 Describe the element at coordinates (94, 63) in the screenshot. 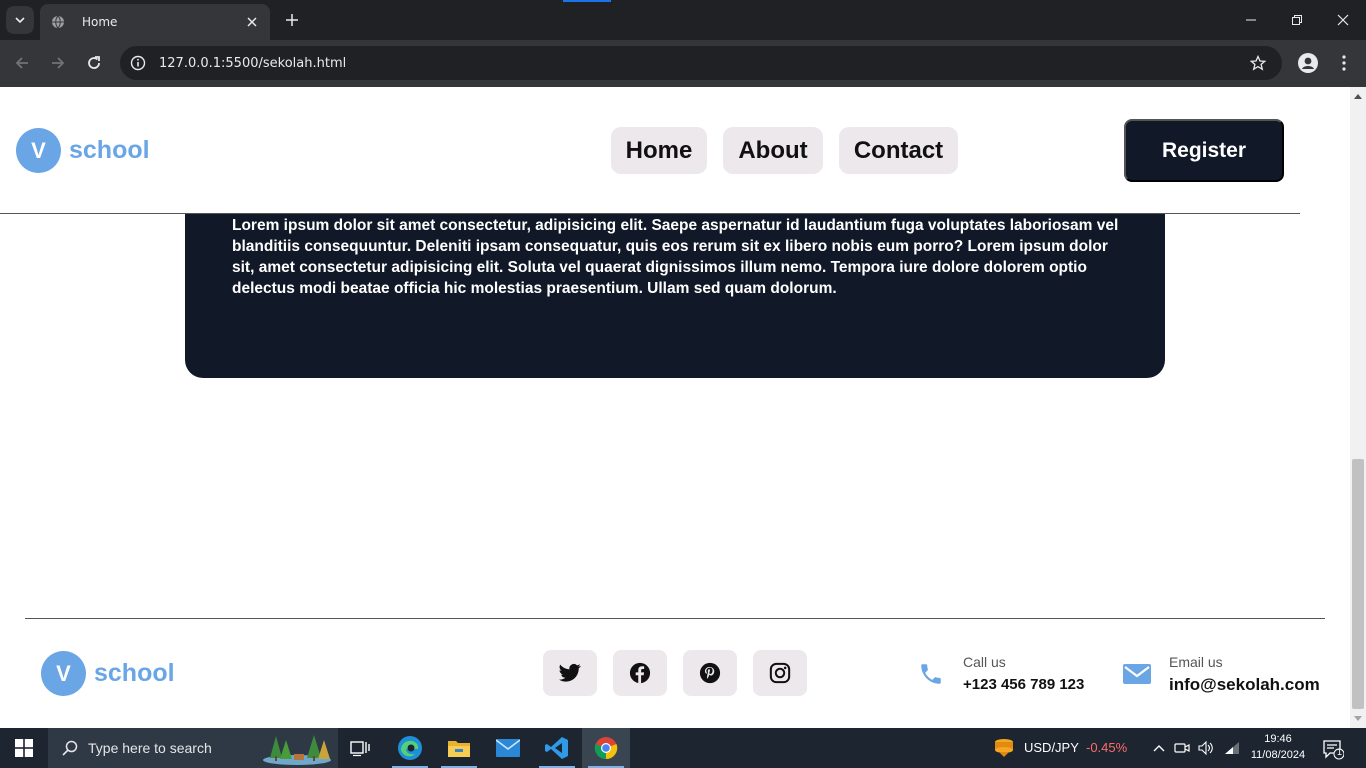

I see `reload-icon` at that location.